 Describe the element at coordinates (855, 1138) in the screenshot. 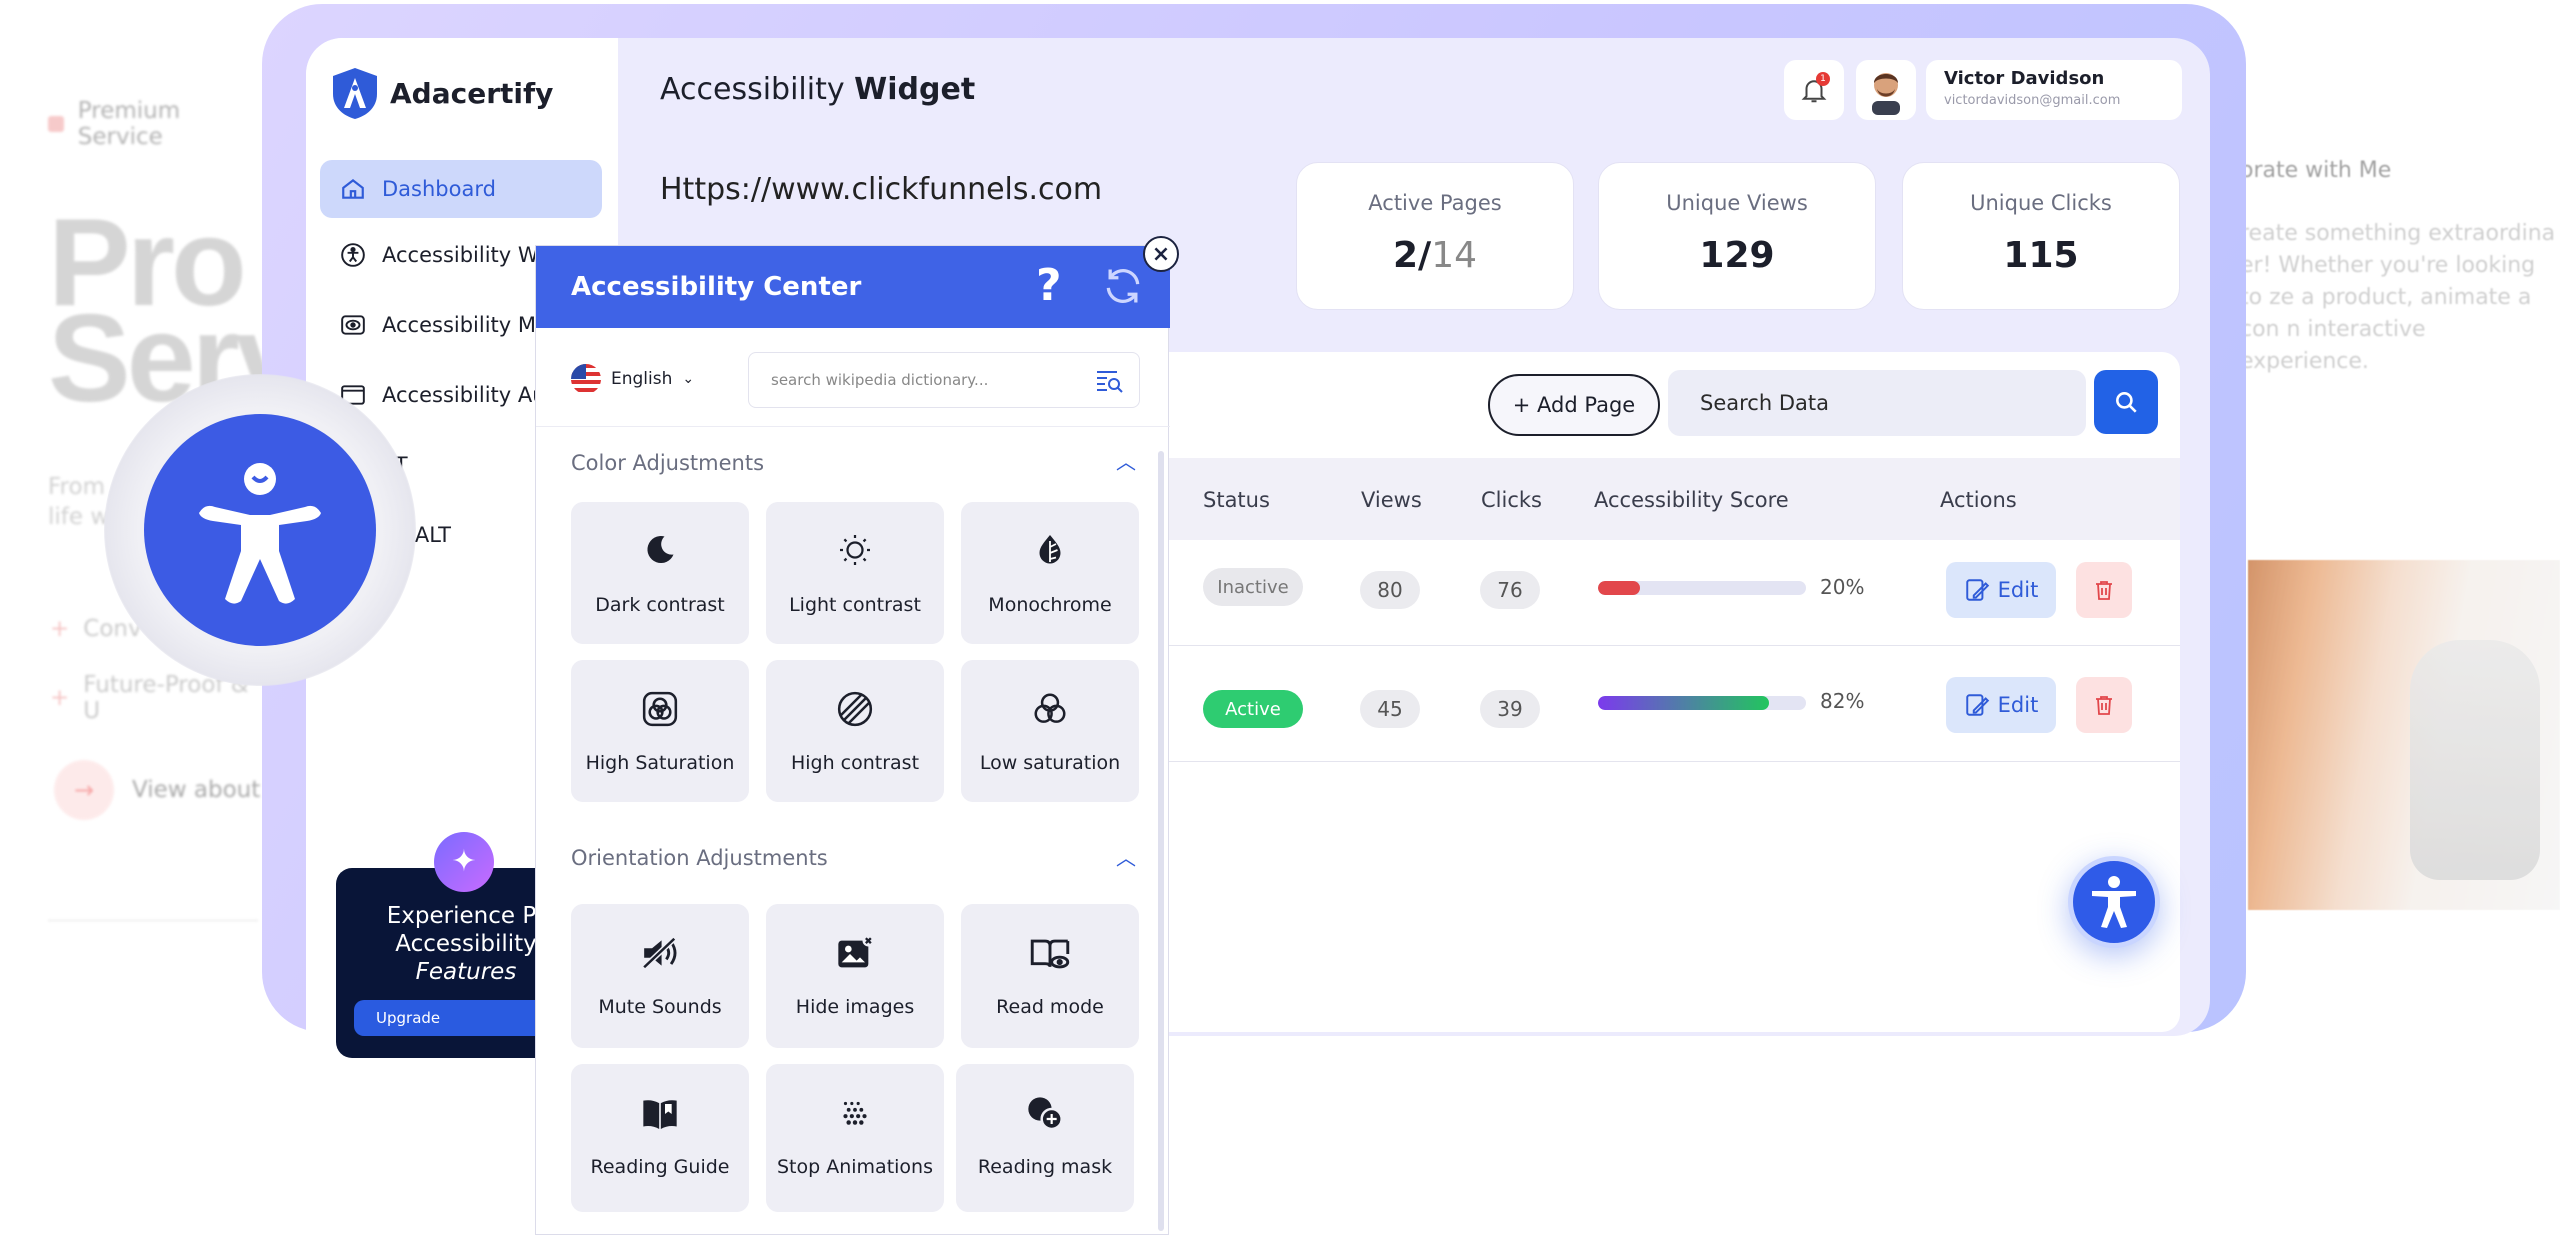

I see `tile-stop-animations: Stop Animations` at that location.